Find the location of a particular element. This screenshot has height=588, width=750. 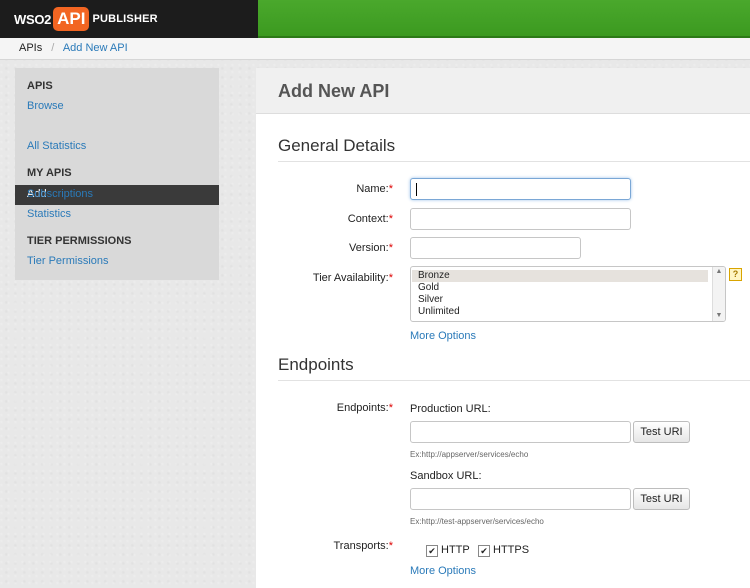

sandbox-url-label: Sandbox URL: is located at coordinates (446, 476).